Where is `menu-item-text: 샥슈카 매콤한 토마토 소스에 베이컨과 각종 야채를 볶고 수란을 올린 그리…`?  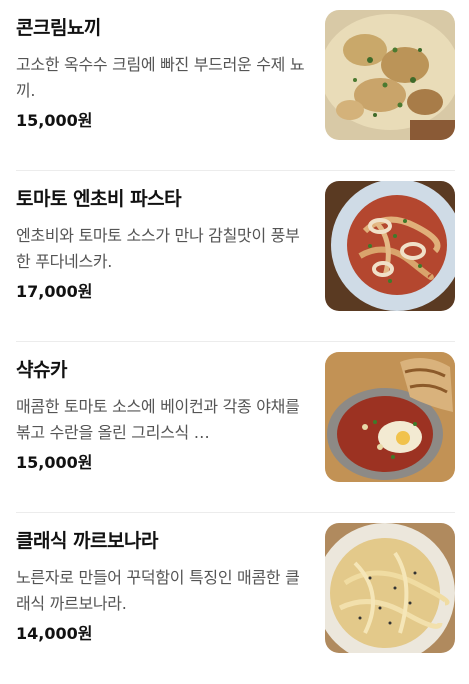 menu-item-text: 샥슈카 매콤한 토마토 소스에 베이컨과 각종 야채를 볶고 수란을 올린 그리… is located at coordinates (162, 415).